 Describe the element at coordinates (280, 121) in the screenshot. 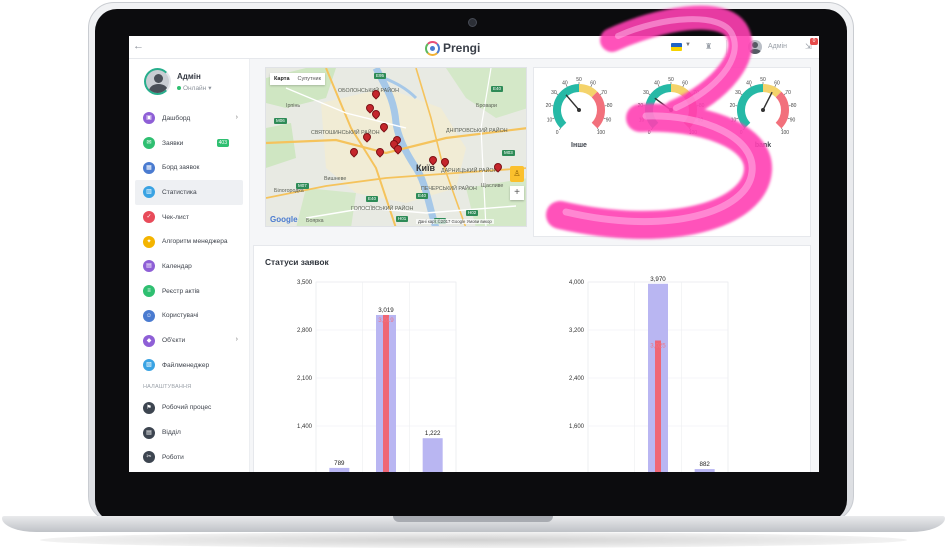

I see `road-badge: M06` at that location.